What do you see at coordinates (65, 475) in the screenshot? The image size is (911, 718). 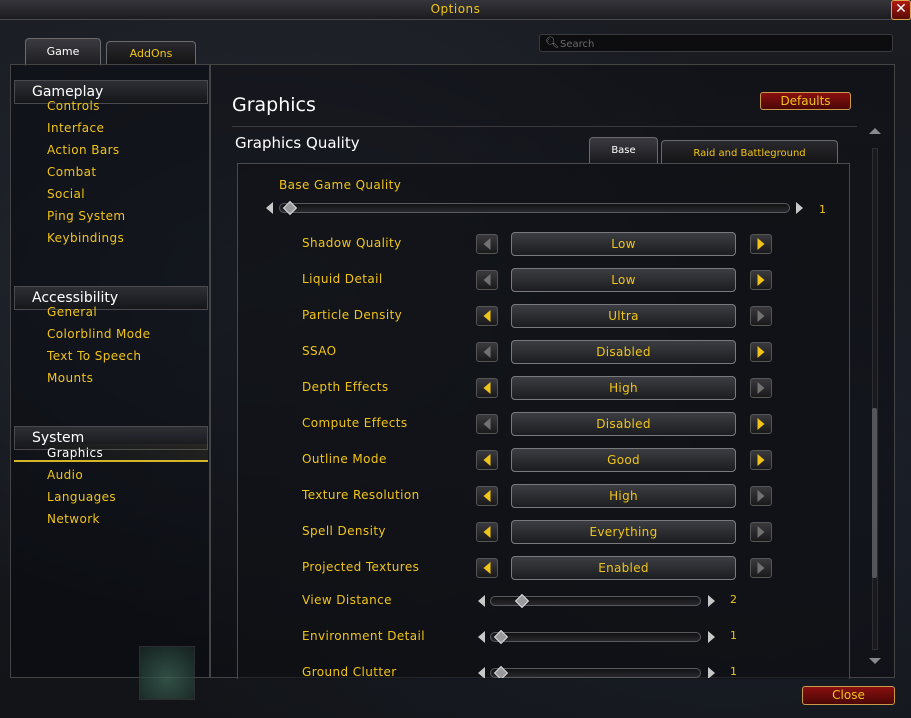 I see `sidebar-item-audio: Audio` at bounding box center [65, 475].